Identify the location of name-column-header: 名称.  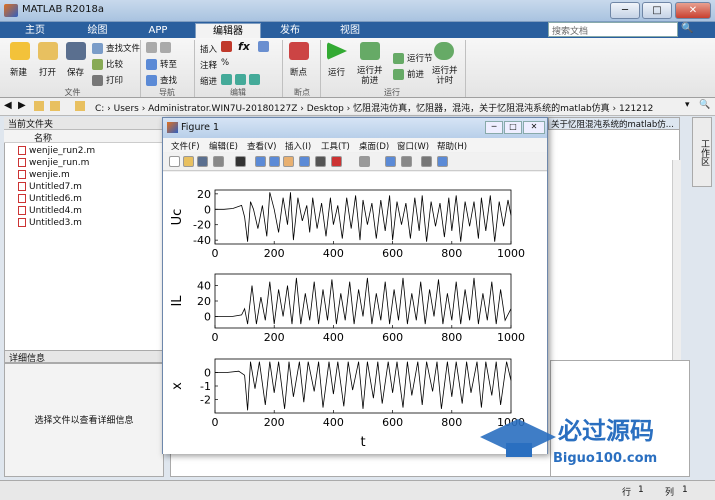
(43, 137).